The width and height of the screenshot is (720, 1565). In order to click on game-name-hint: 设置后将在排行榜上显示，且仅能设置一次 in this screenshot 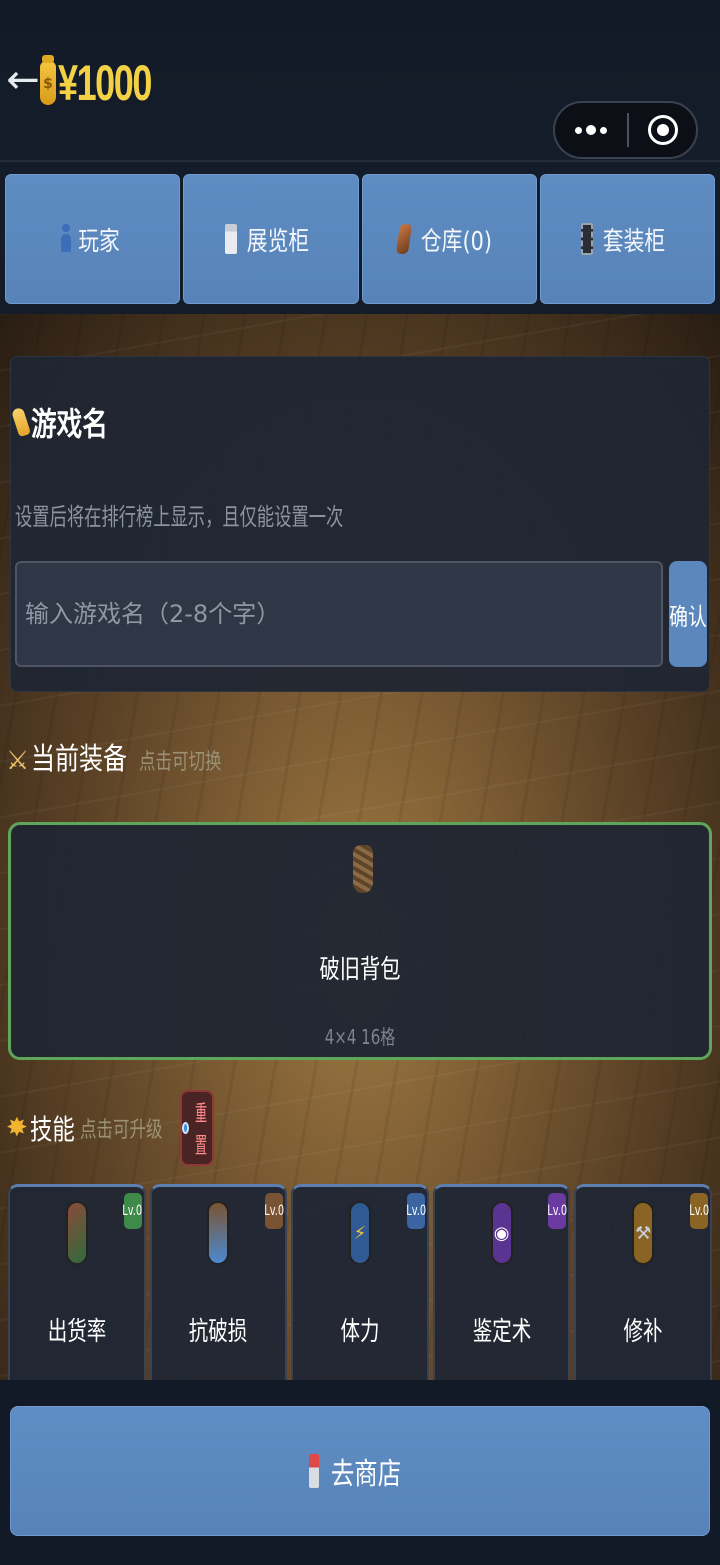, I will do `click(179, 517)`.